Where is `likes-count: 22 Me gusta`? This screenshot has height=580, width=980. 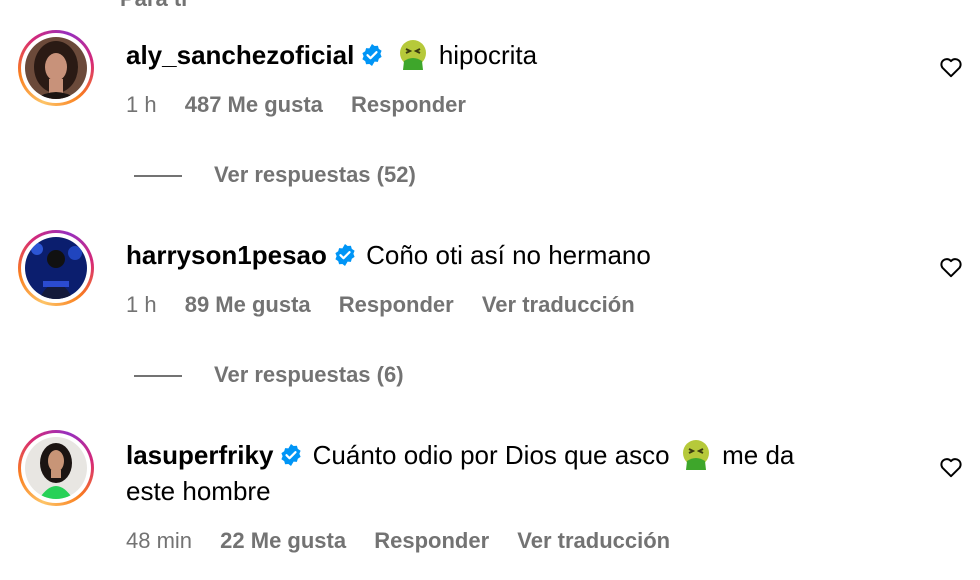 likes-count: 22 Me gusta is located at coordinates (283, 540).